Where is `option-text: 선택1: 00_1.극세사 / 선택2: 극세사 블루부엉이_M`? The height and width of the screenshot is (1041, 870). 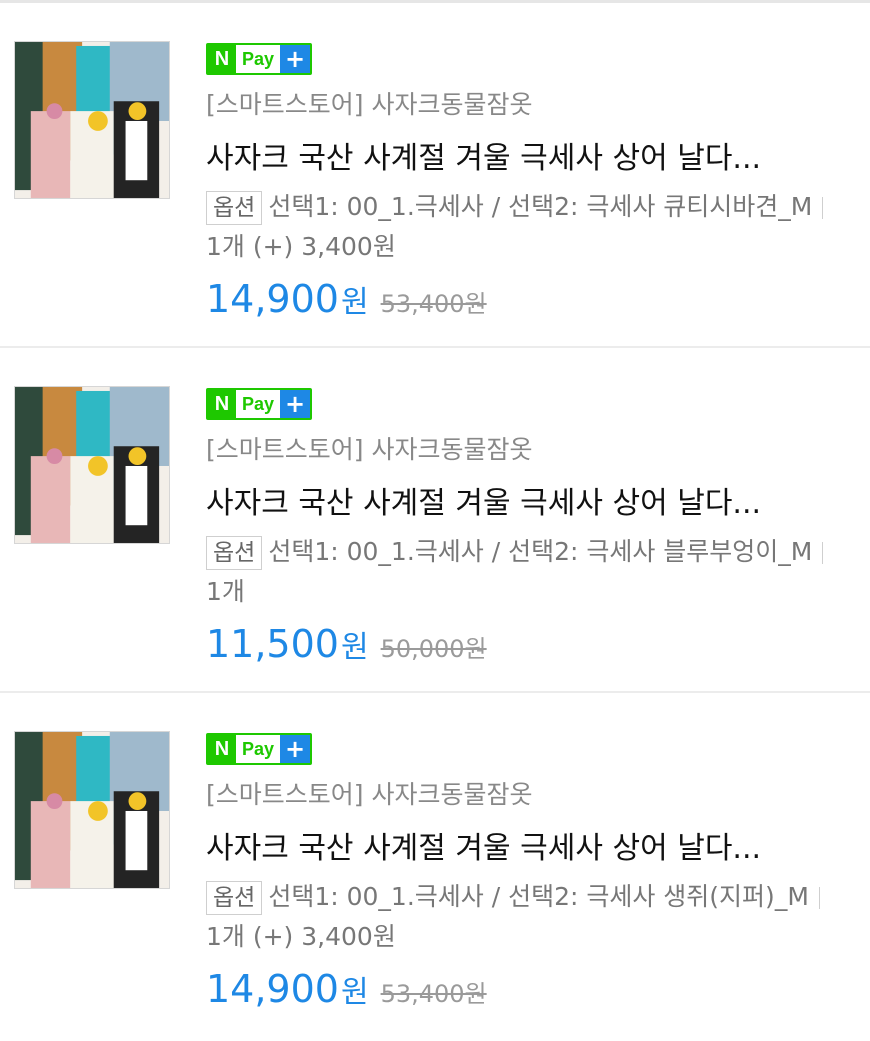 option-text: 선택1: 00_1.극세사 / 선택2: 극세사 블루부엉이_M is located at coordinates (540, 551).